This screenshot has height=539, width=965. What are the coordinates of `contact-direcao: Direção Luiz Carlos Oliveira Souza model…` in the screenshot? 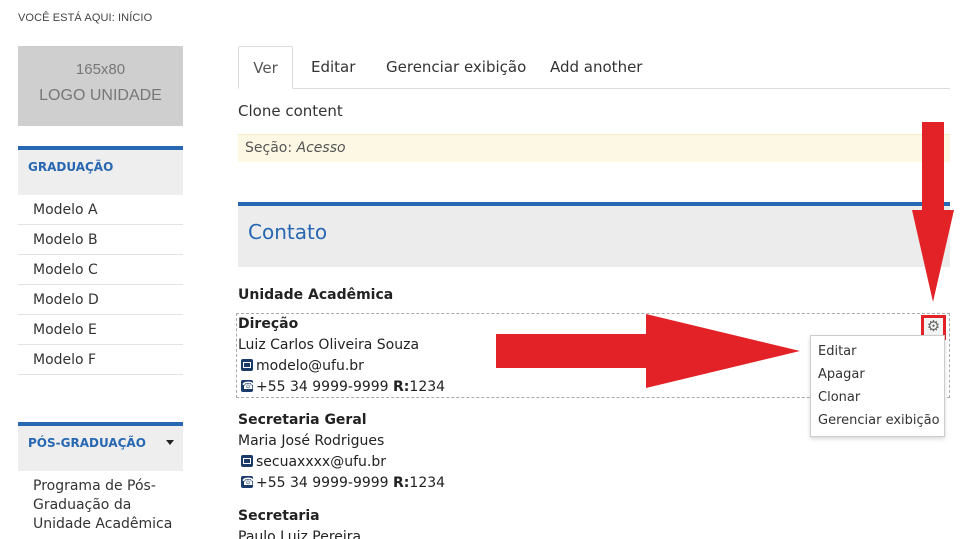 It's located at (341, 356).